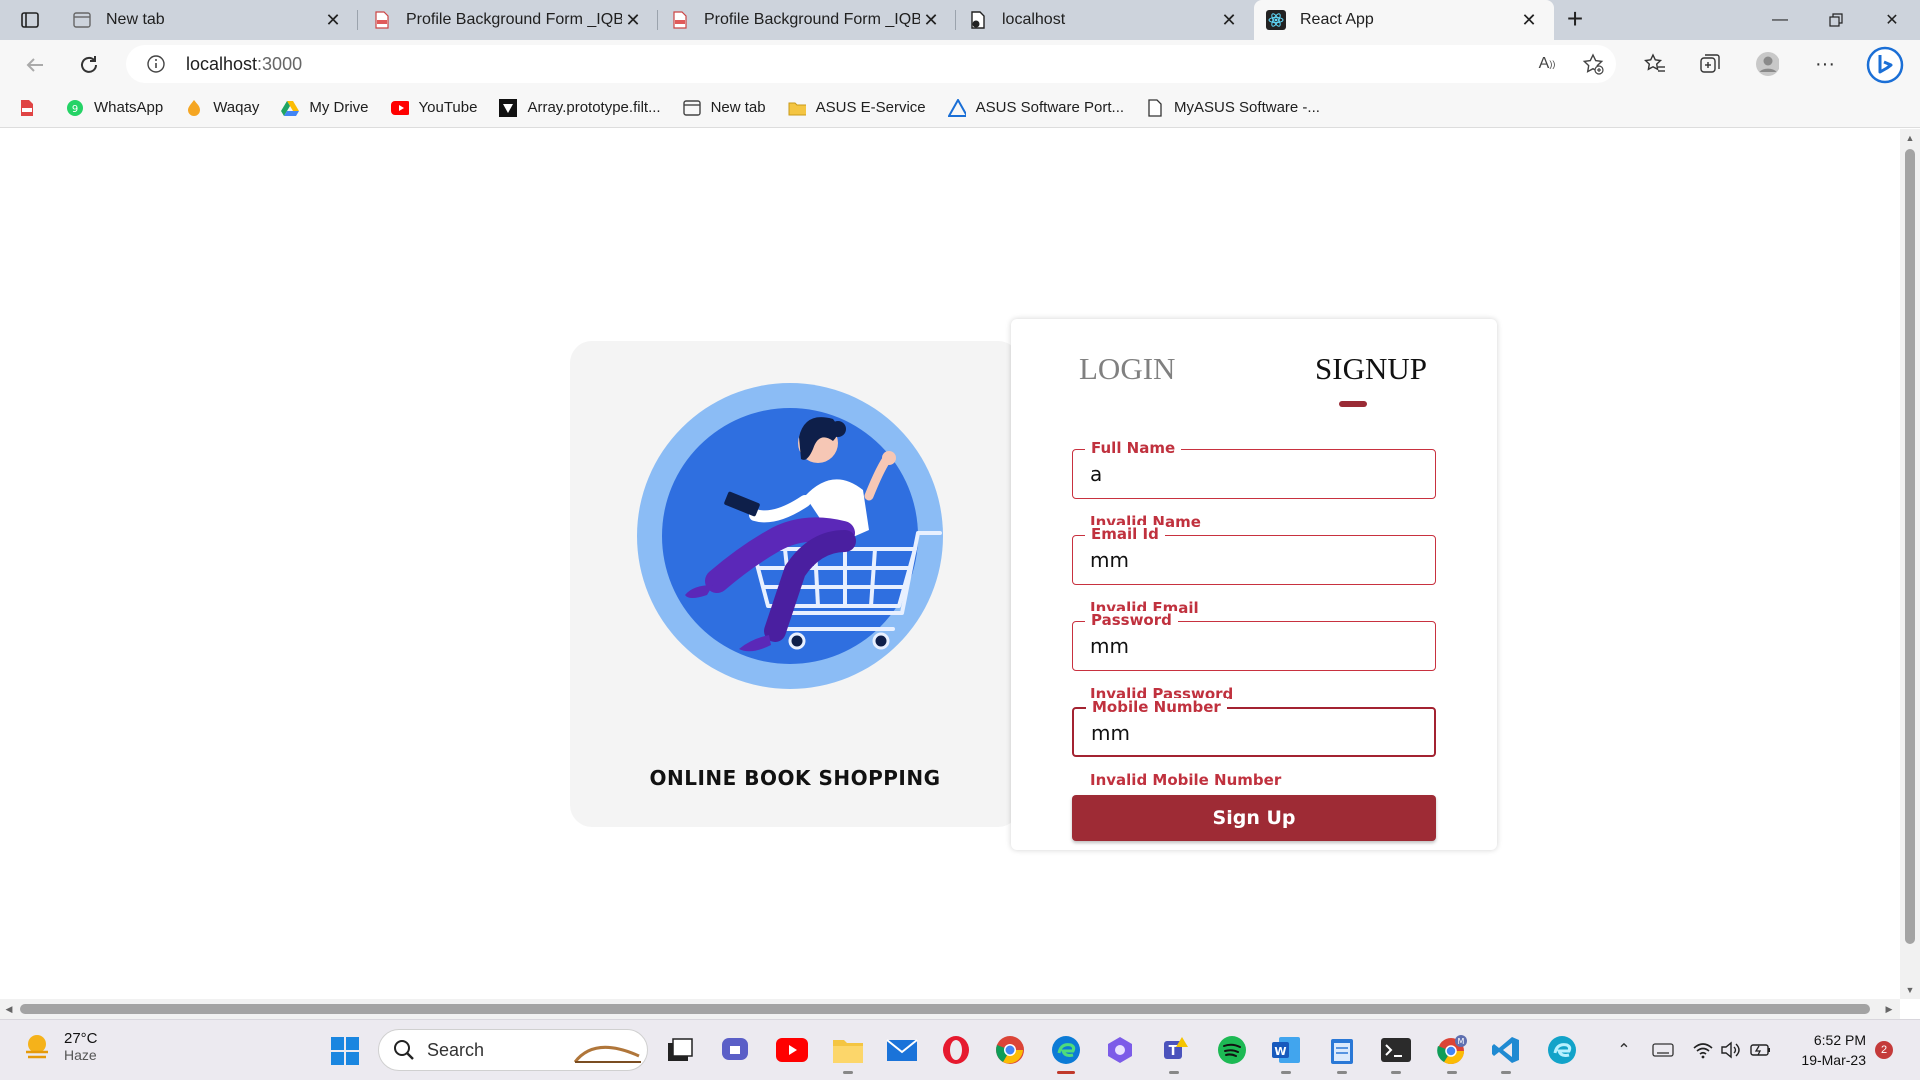 The image size is (1920, 1080). I want to click on bookmark-label: YouTube, so click(448, 107).